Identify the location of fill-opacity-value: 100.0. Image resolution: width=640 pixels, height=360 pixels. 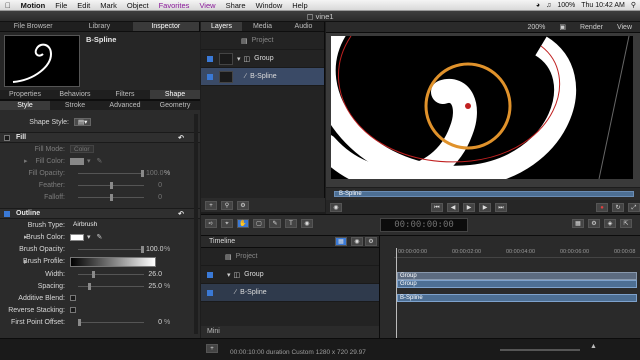
(155, 173).